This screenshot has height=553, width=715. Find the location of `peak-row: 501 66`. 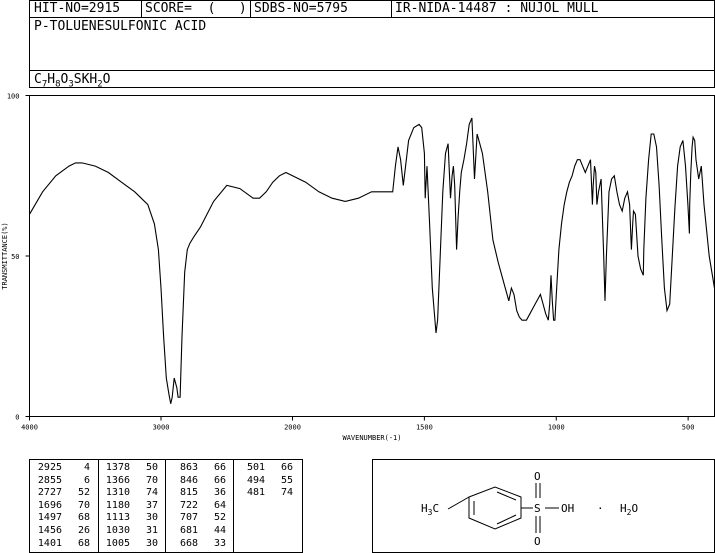

peak-row: 501 66 is located at coordinates (265, 468).